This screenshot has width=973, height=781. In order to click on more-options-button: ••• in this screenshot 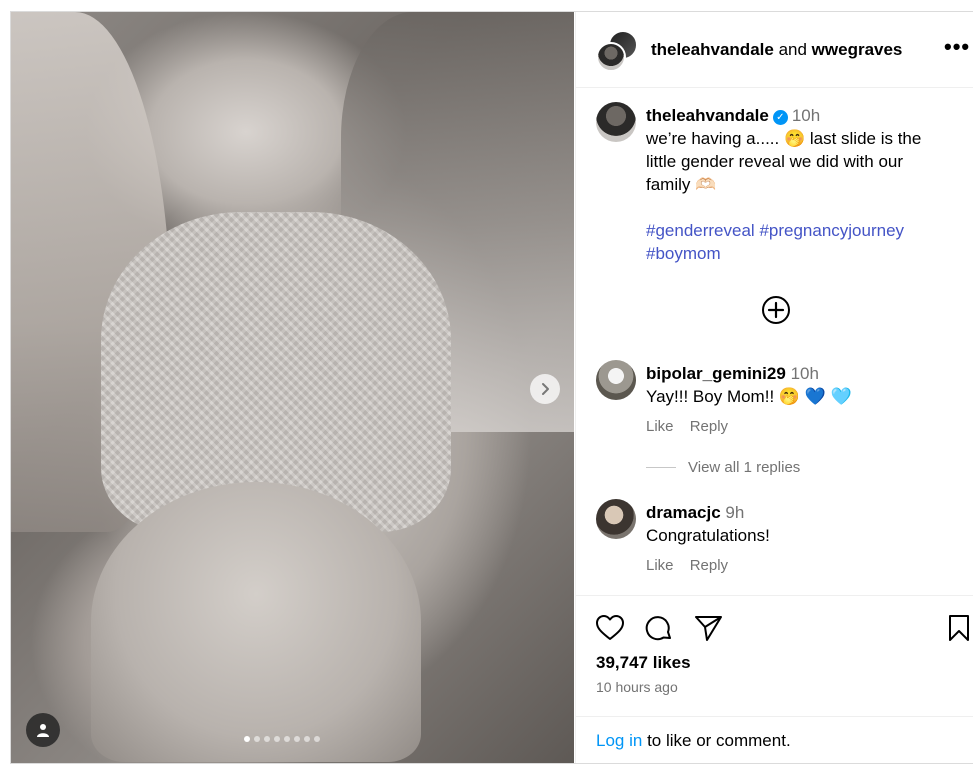, I will do `click(957, 47)`.